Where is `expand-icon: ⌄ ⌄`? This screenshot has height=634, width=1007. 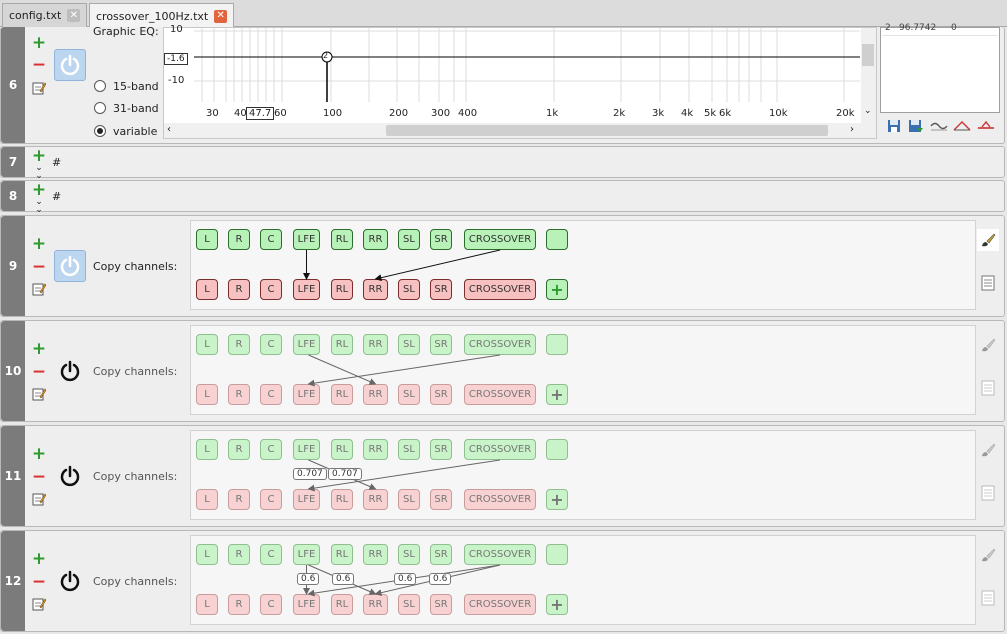
expand-icon: ⌄ ⌄ is located at coordinates (39, 172).